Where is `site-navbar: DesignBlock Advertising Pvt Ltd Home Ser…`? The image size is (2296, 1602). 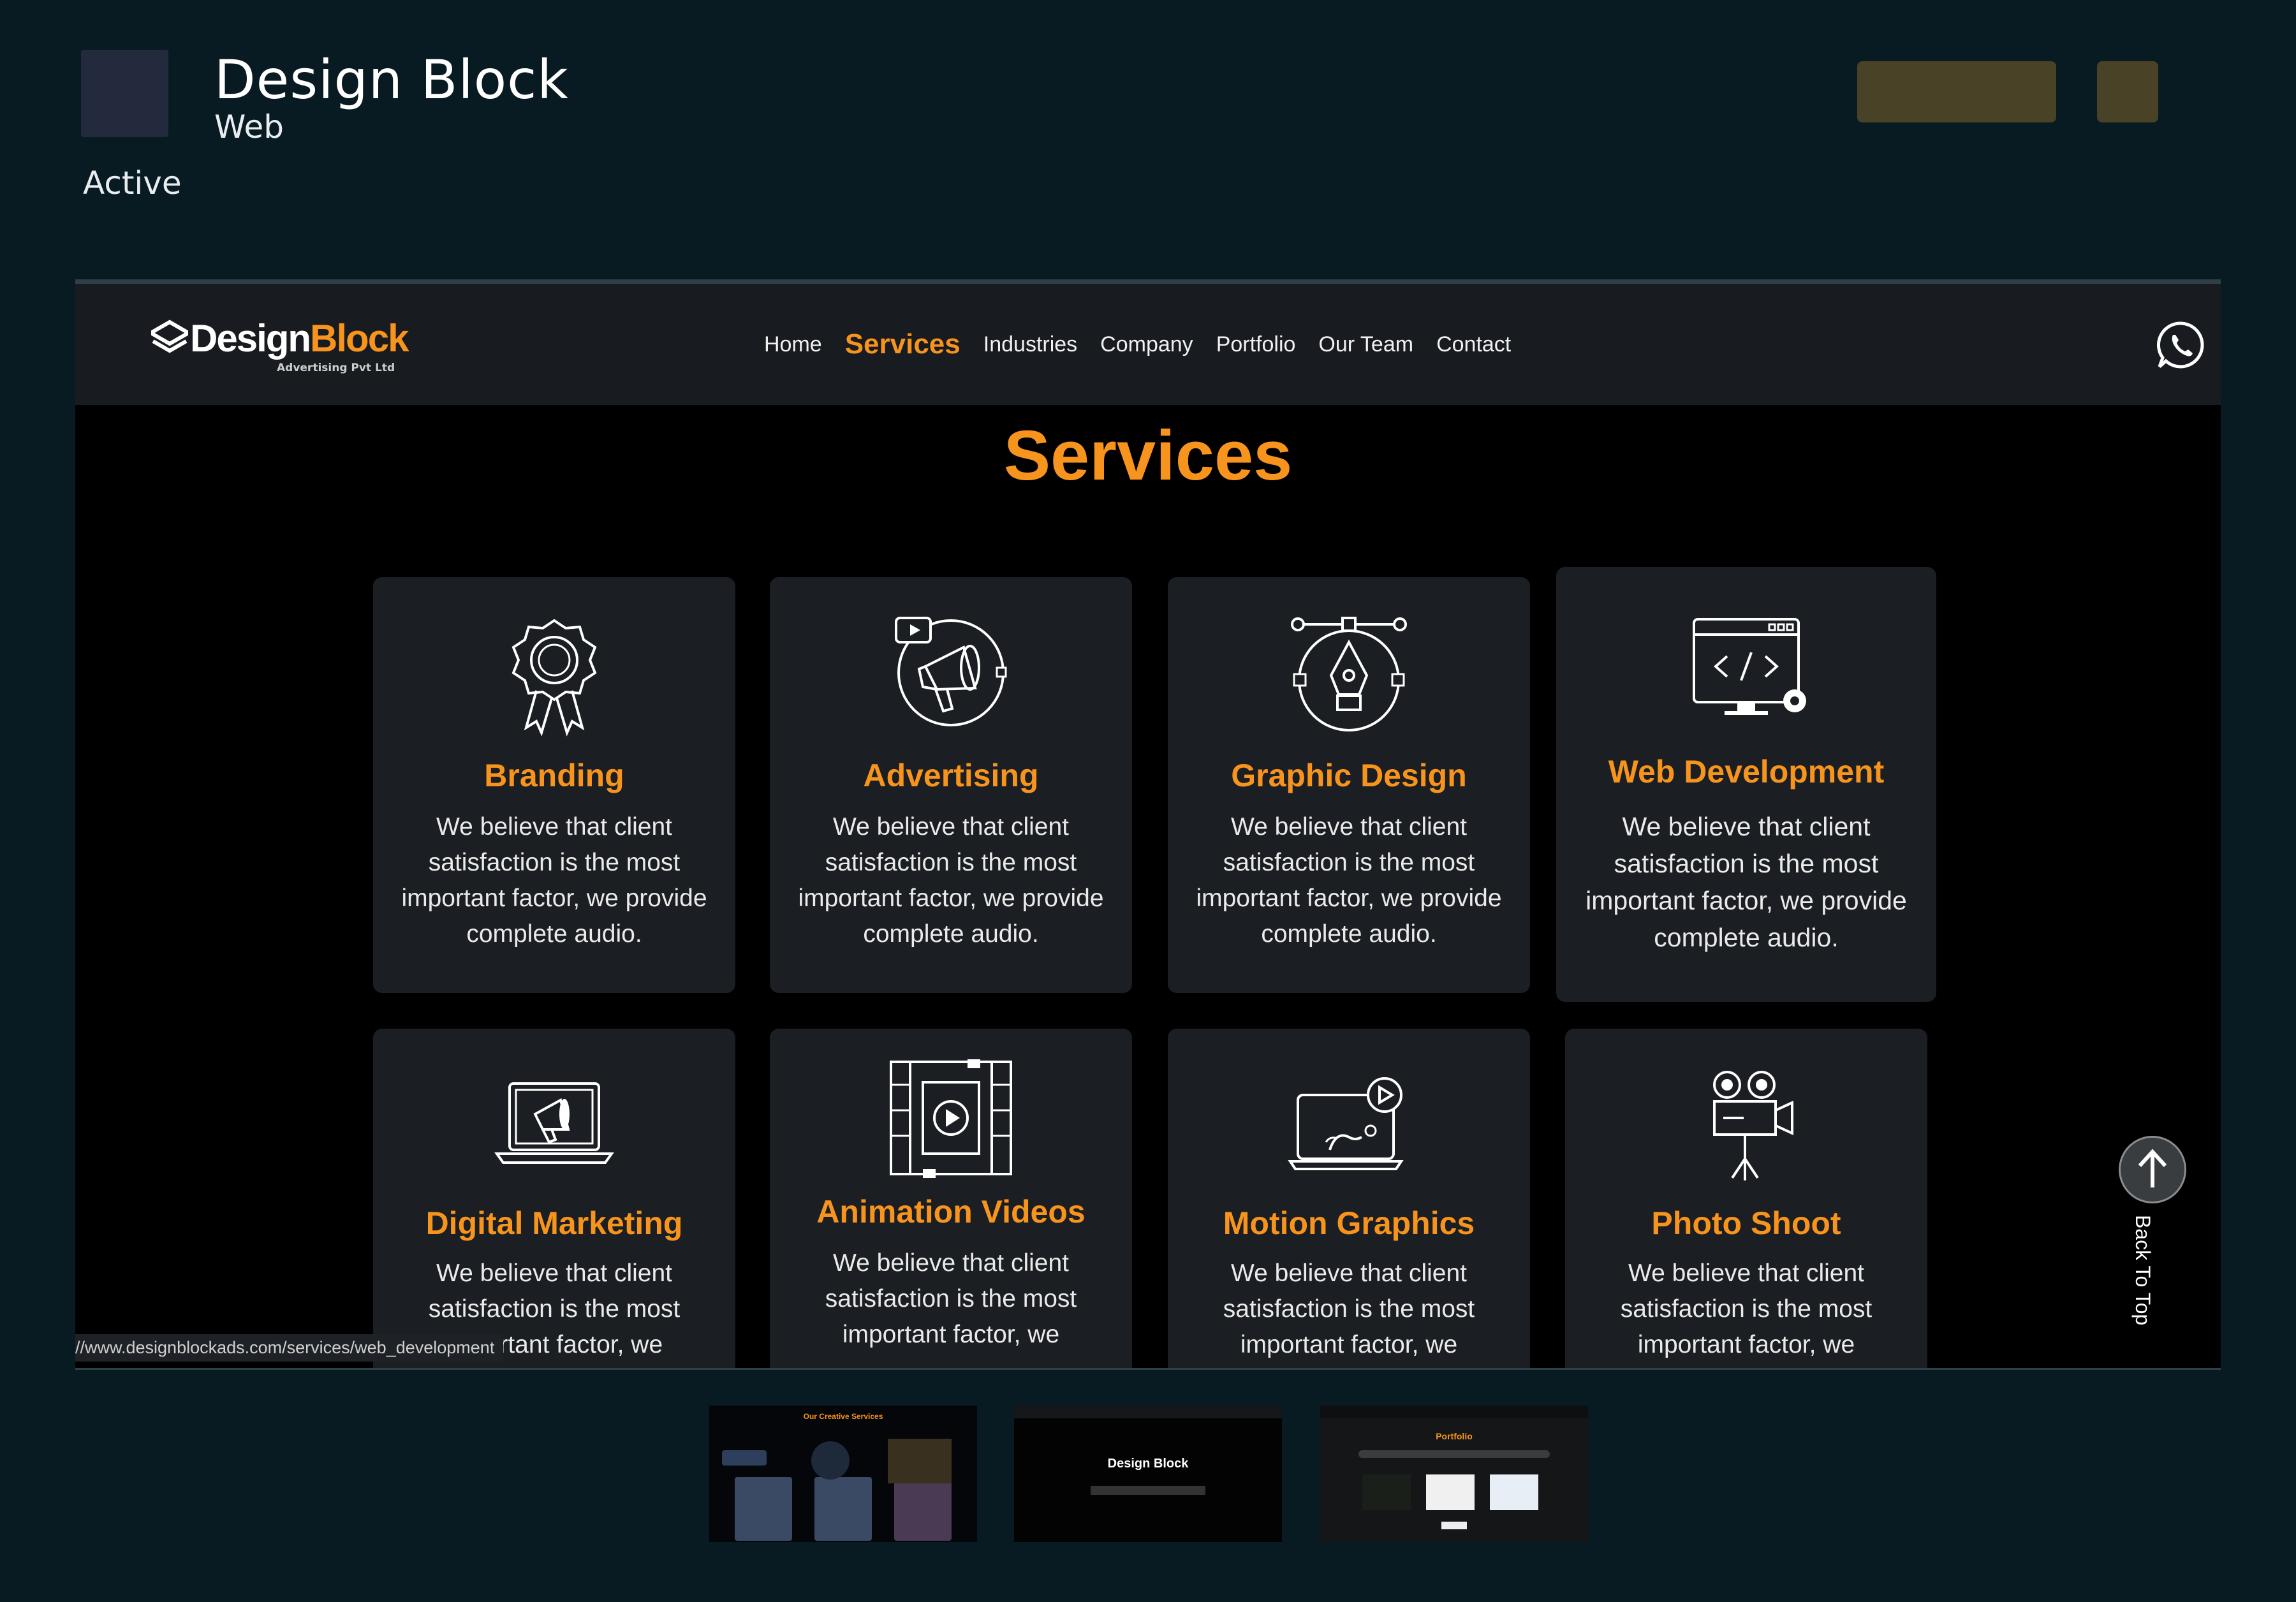
site-navbar: DesignBlock Advertising Pvt Ltd Home Ser… is located at coordinates (1148, 344).